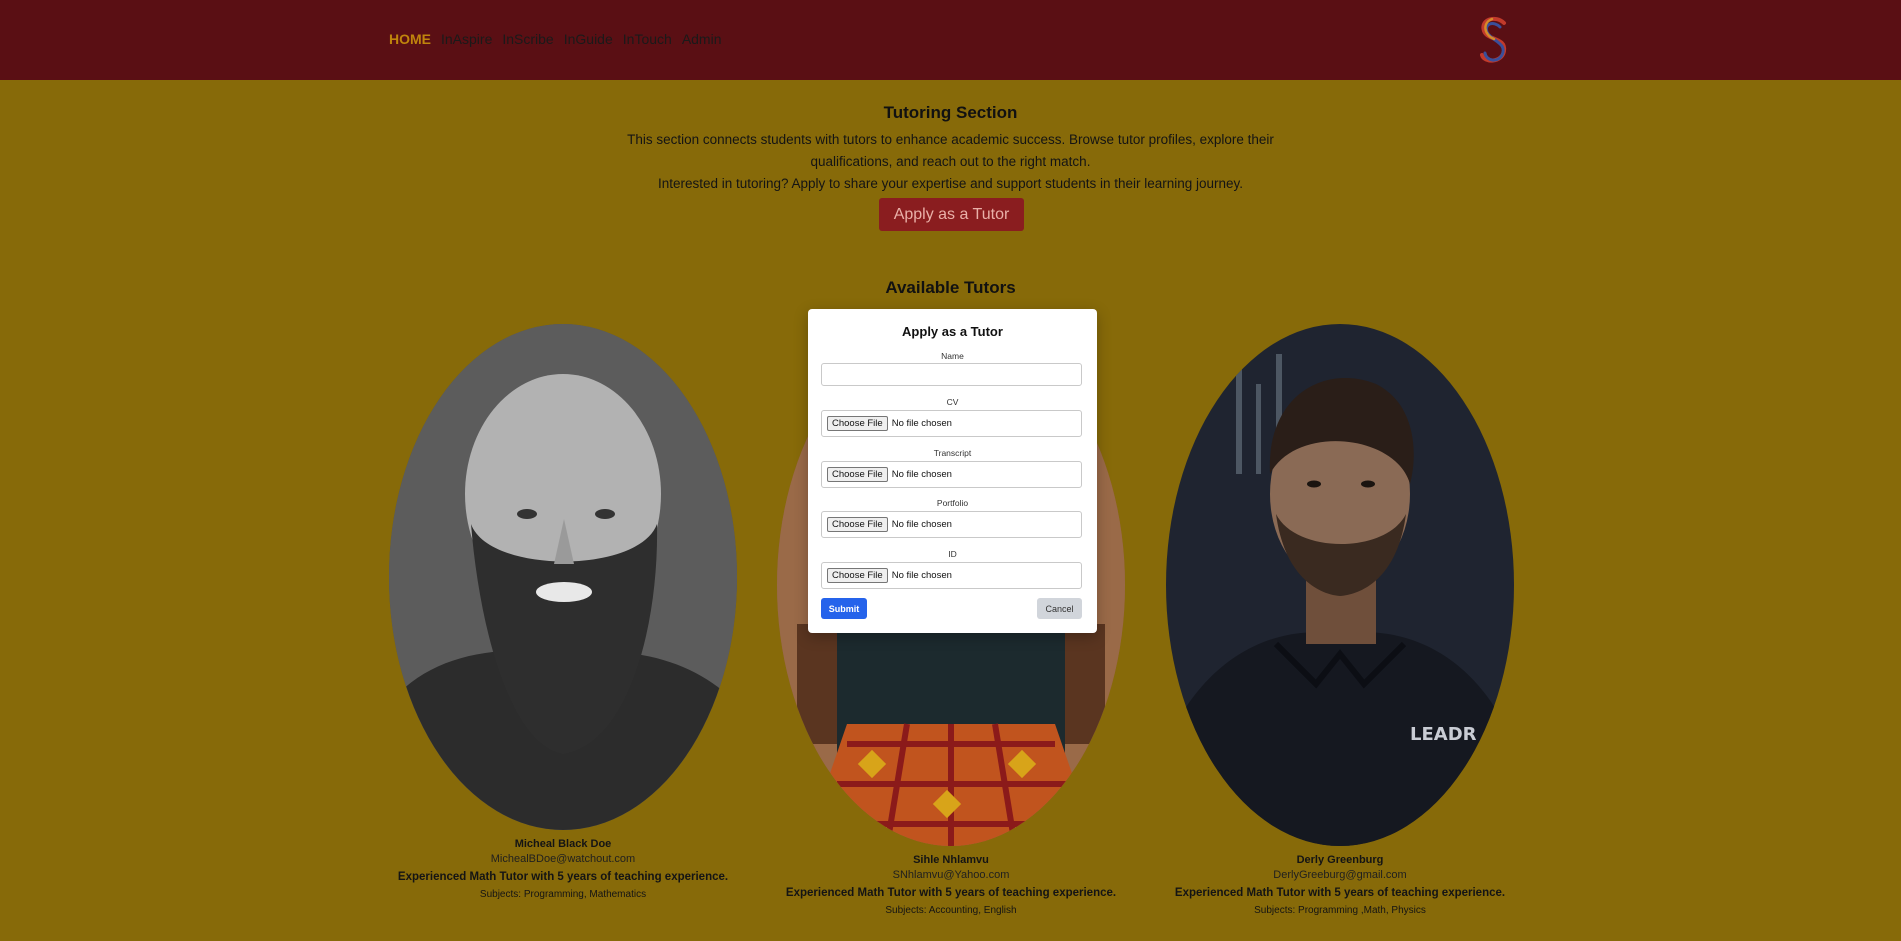  What do you see at coordinates (951, 374) in the screenshot?
I see `name-field` at bounding box center [951, 374].